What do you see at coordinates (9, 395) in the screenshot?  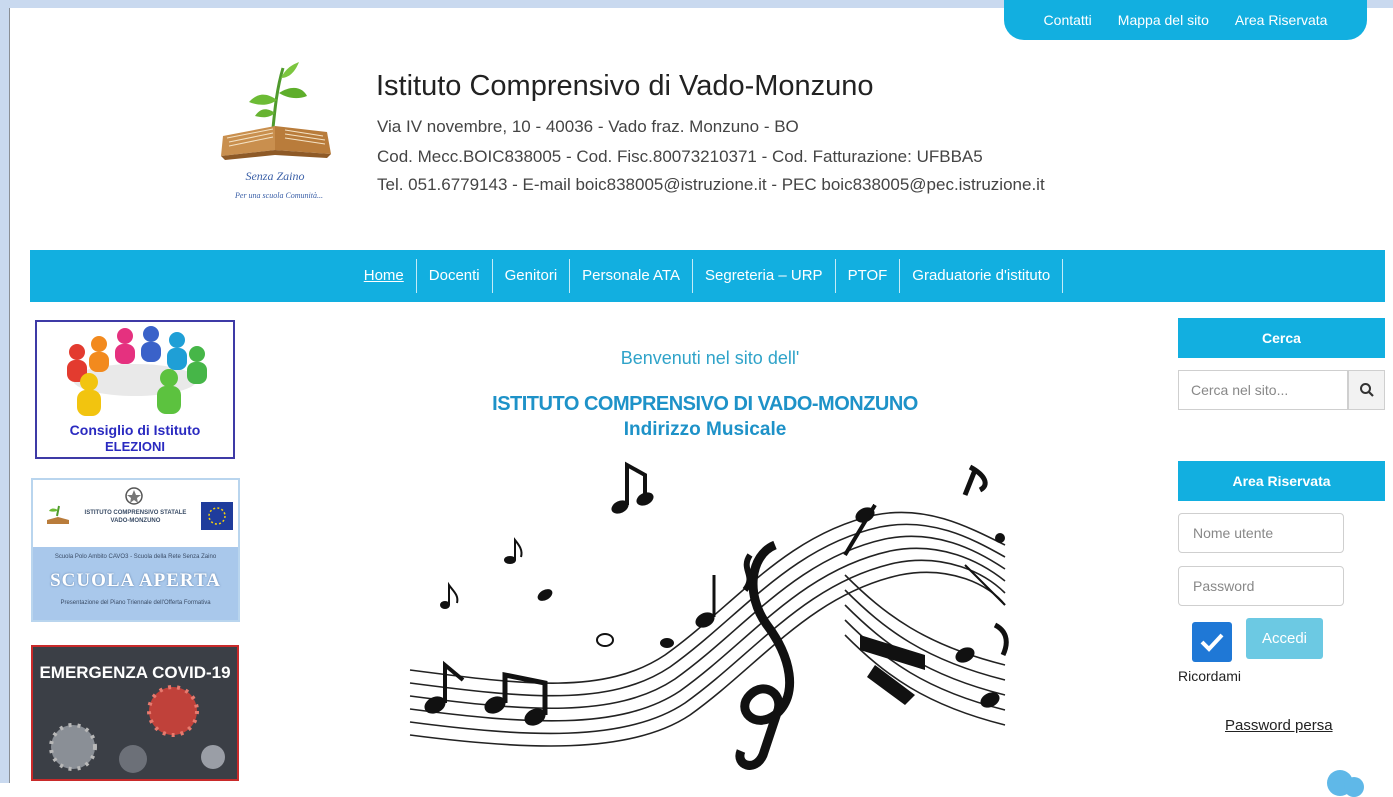 I see `window-frame-edge` at bounding box center [9, 395].